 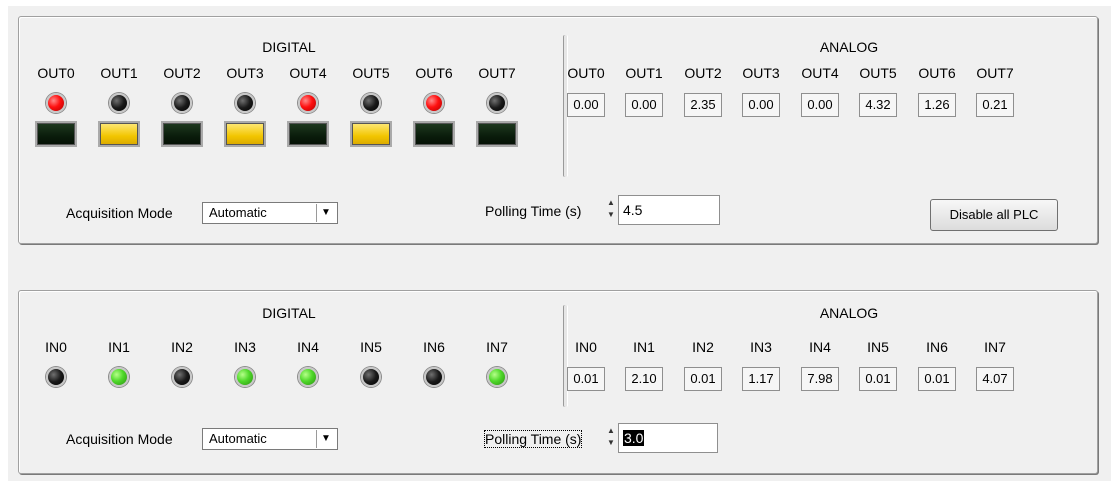 What do you see at coordinates (289, 313) in the screenshot?
I see `inputs-digital-title: DIGITAL` at bounding box center [289, 313].